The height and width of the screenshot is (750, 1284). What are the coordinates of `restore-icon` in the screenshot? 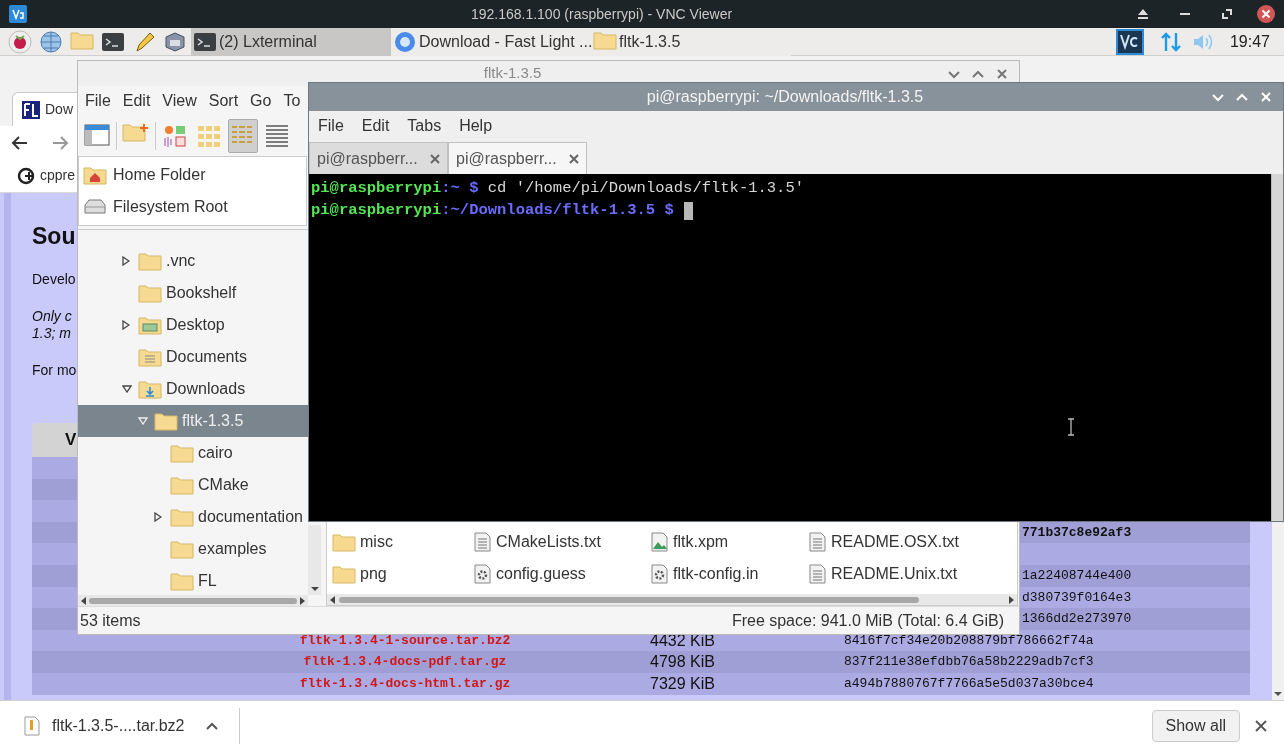 It's located at (1227, 14).